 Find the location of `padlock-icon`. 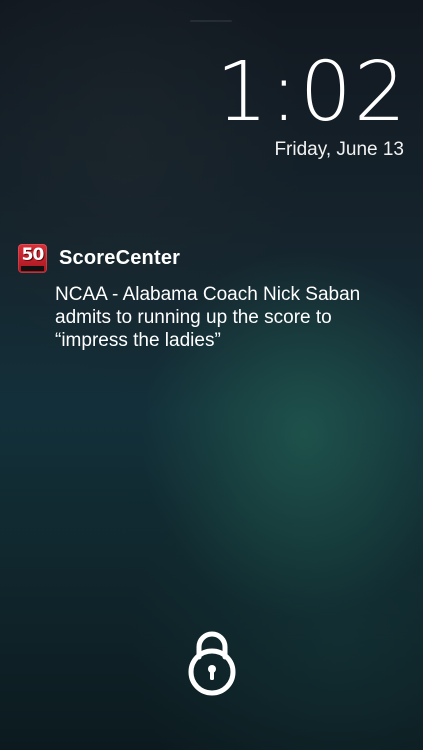

padlock-icon is located at coordinates (212, 662).